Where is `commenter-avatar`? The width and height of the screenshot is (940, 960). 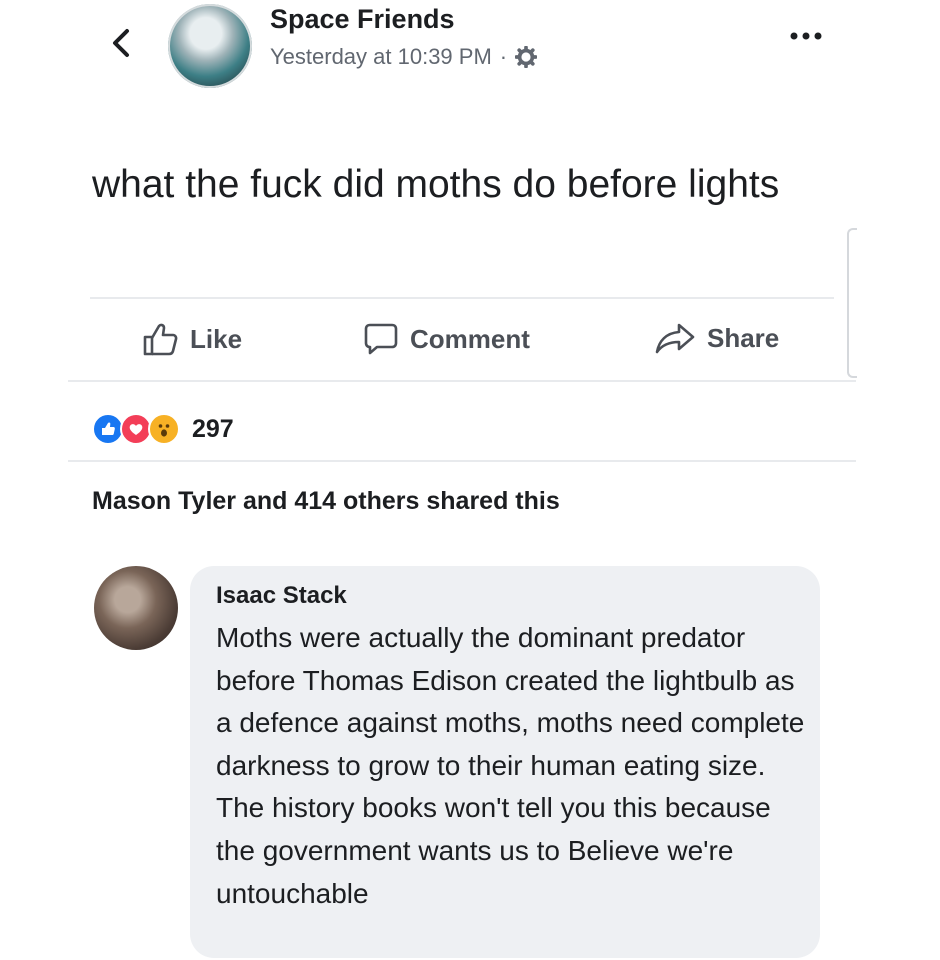
commenter-avatar is located at coordinates (136, 608).